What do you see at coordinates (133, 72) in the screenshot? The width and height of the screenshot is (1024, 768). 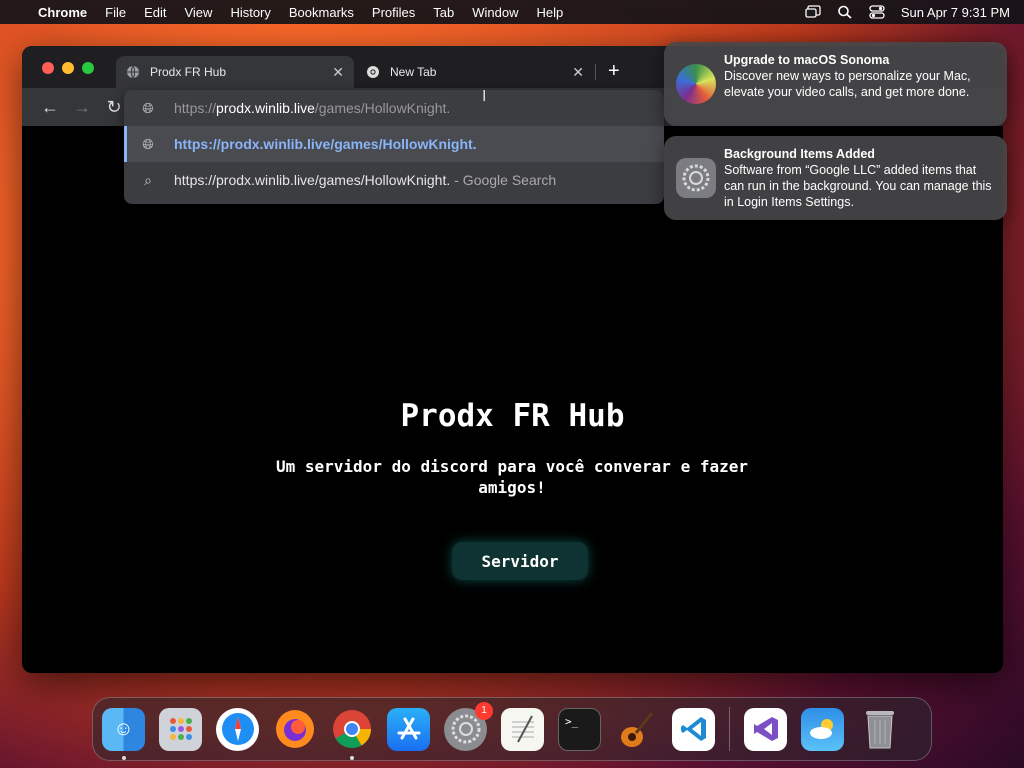 I see `globe-icon` at bounding box center [133, 72].